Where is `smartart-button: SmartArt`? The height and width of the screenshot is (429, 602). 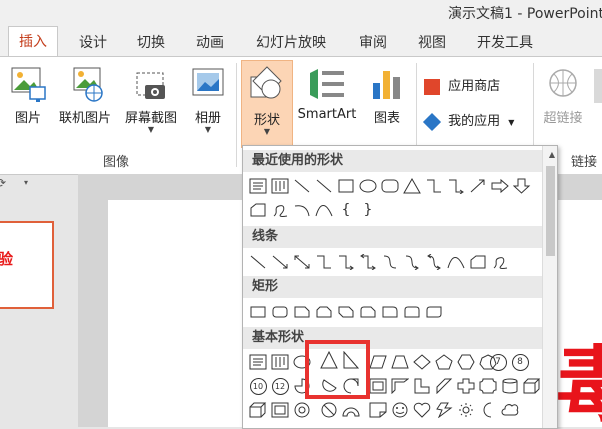
smartart-button: SmartArt is located at coordinates (327, 93).